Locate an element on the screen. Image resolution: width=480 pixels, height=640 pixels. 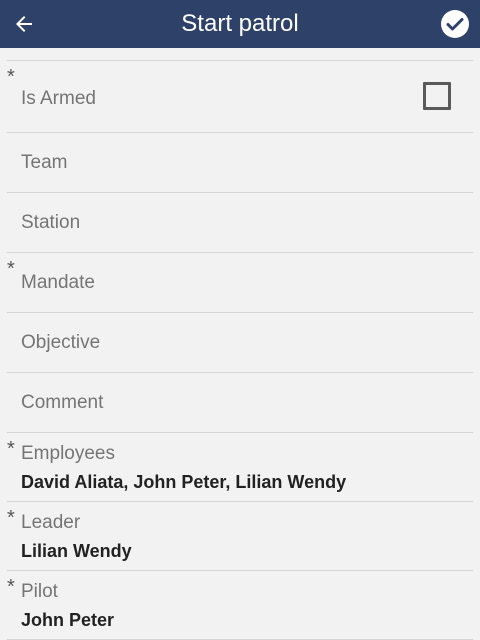
page-title: Start patrol is located at coordinates (240, 23).